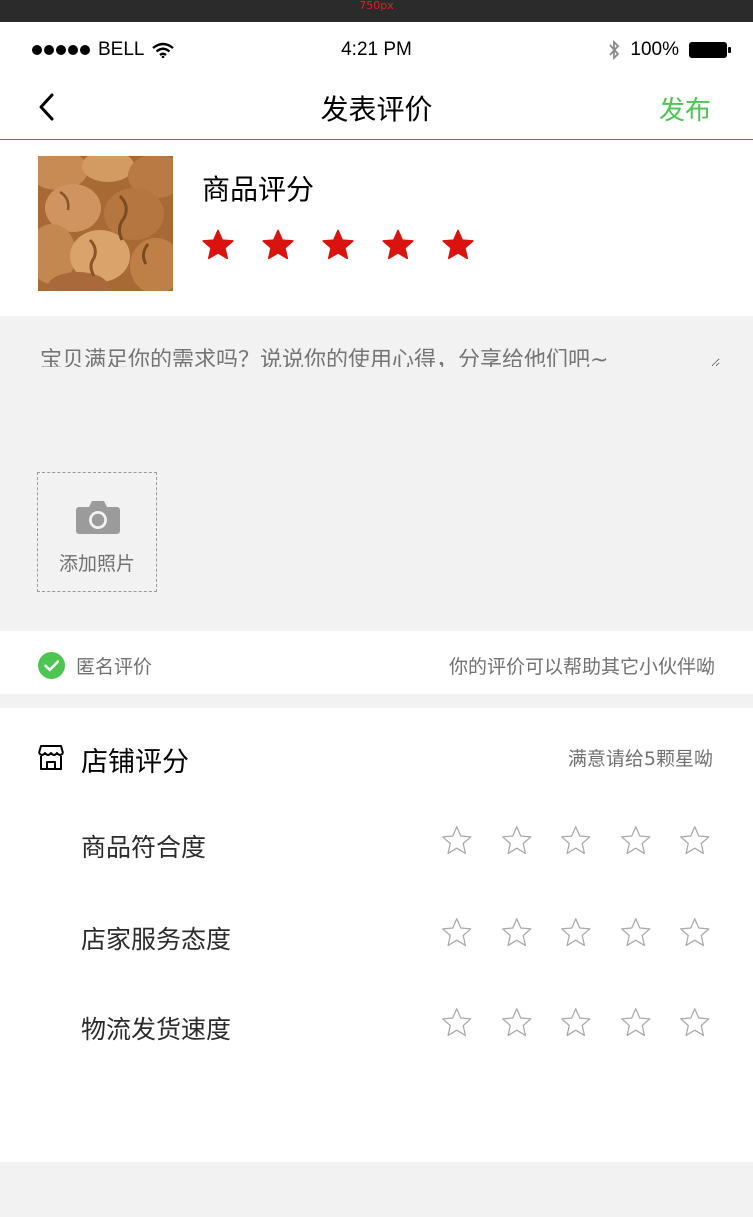 The width and height of the screenshot is (753, 1217). I want to click on page-title: 发表评价, so click(376, 109).